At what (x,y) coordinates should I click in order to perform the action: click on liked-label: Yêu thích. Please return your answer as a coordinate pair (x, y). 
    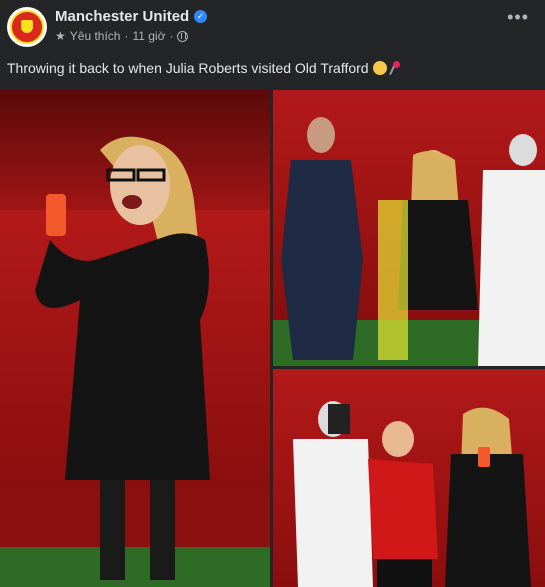
    Looking at the image, I should click on (95, 36).